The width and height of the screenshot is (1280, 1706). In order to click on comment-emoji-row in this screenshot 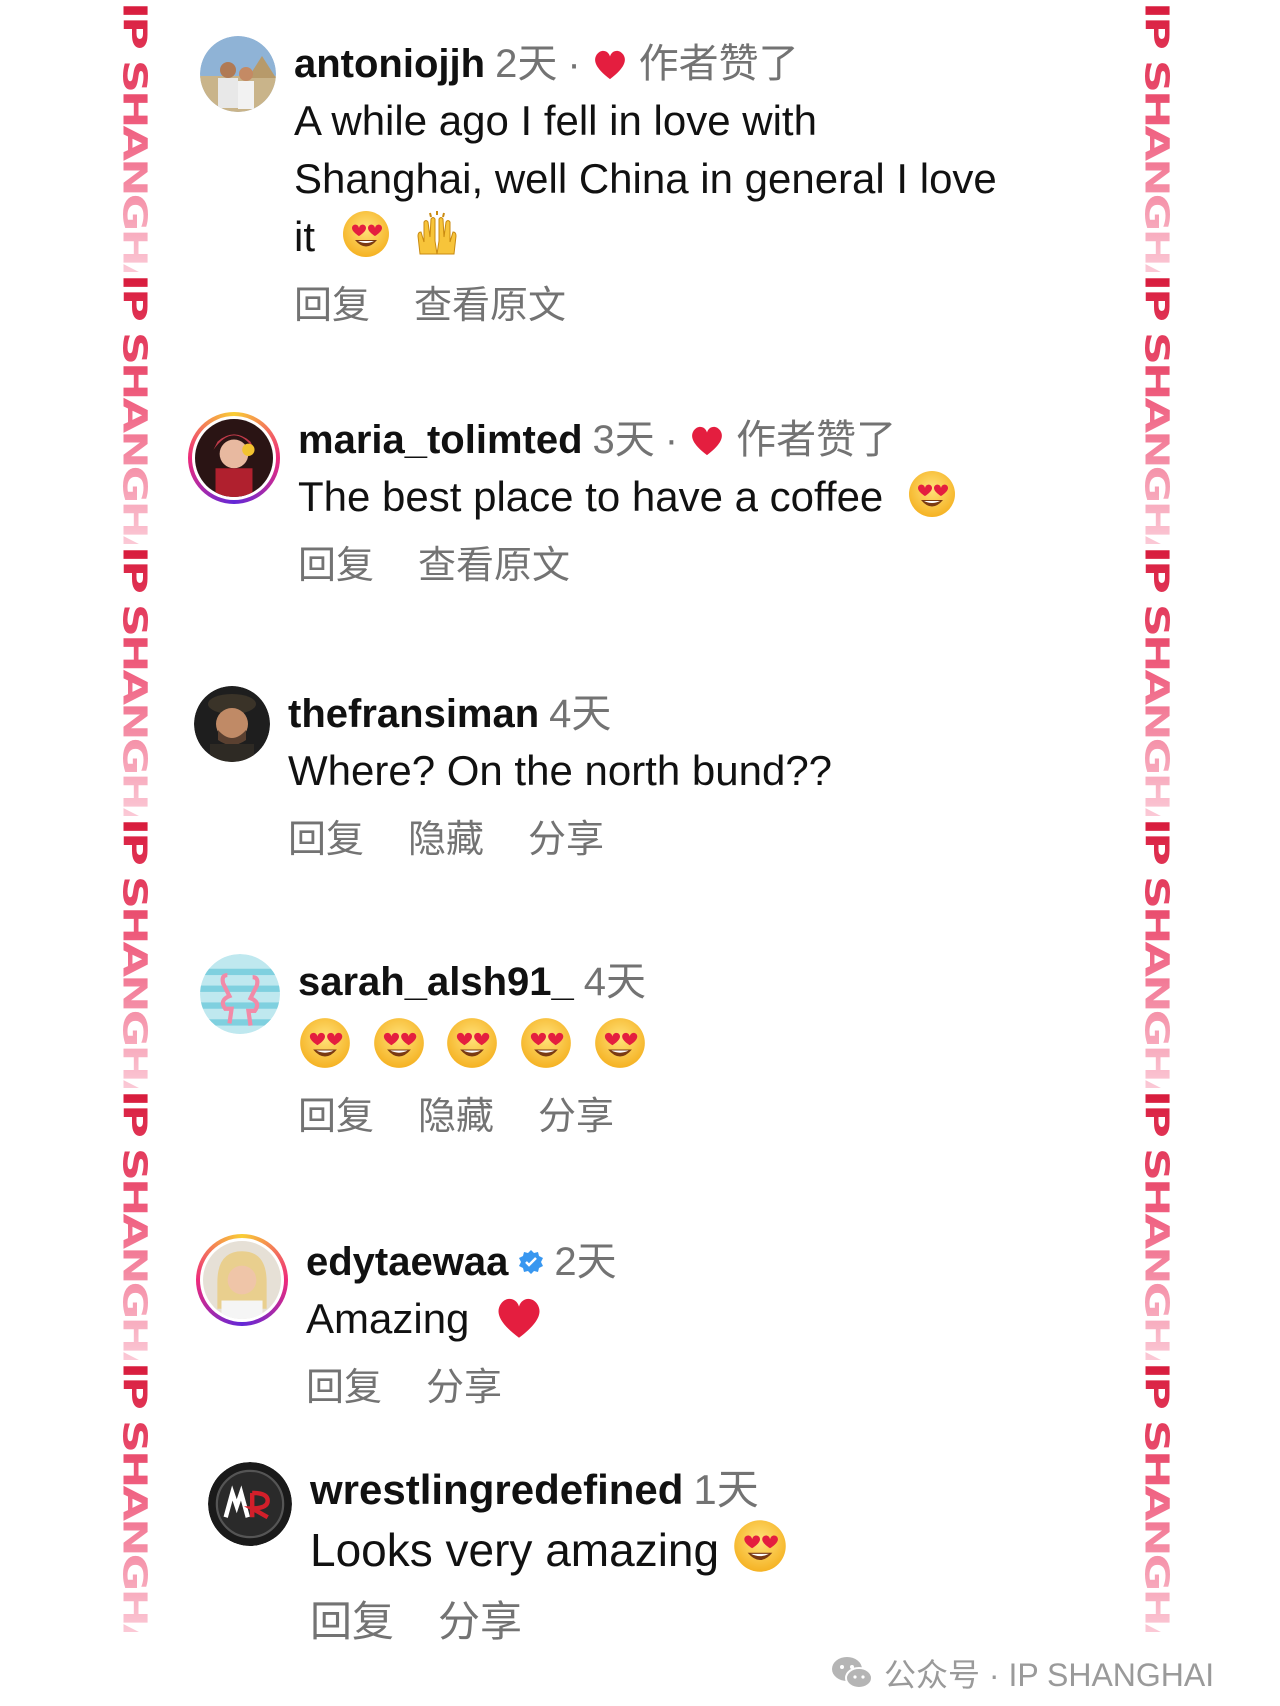, I will do `click(478, 1046)`.